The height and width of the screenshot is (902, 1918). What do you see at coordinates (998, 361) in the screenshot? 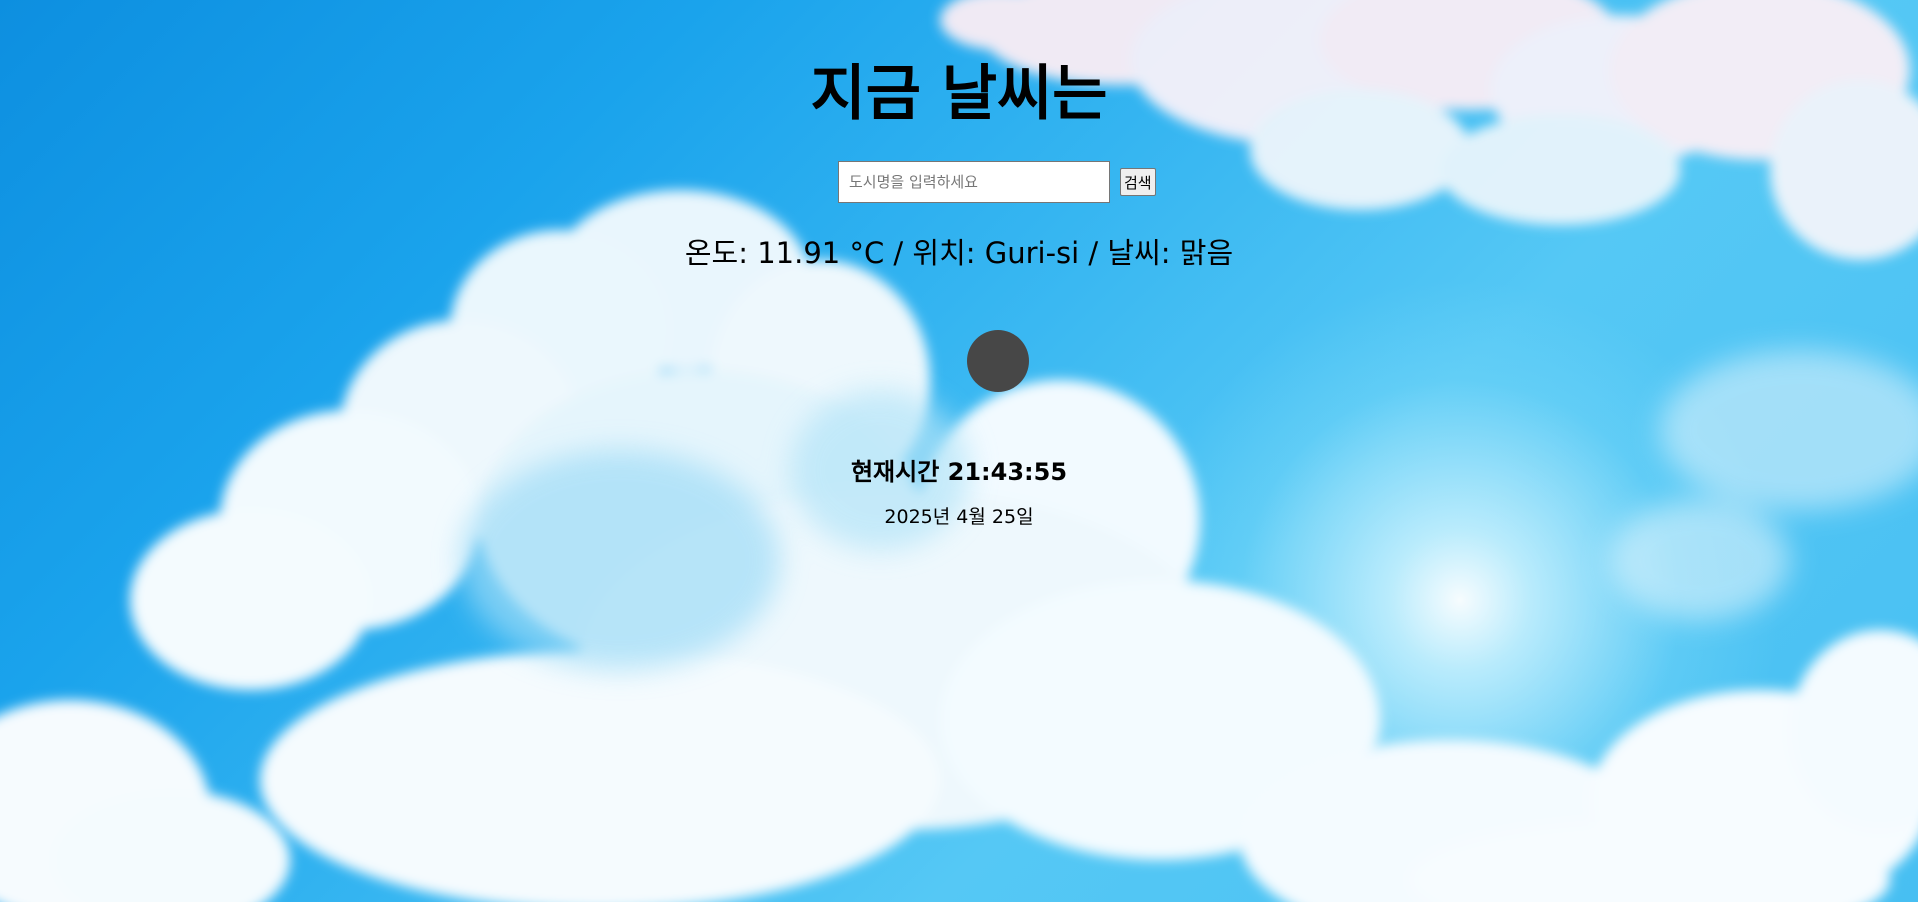
I see `weather-icon` at bounding box center [998, 361].